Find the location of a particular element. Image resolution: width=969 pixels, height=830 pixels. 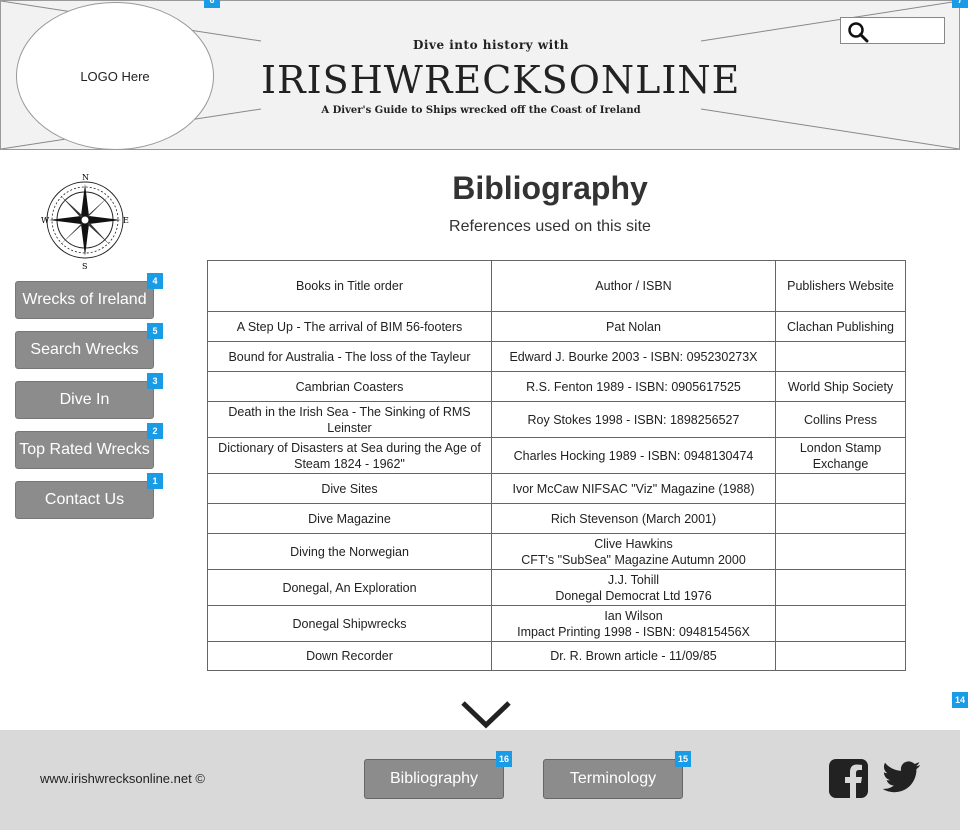

svg-text: S is located at coordinates (84, 266).